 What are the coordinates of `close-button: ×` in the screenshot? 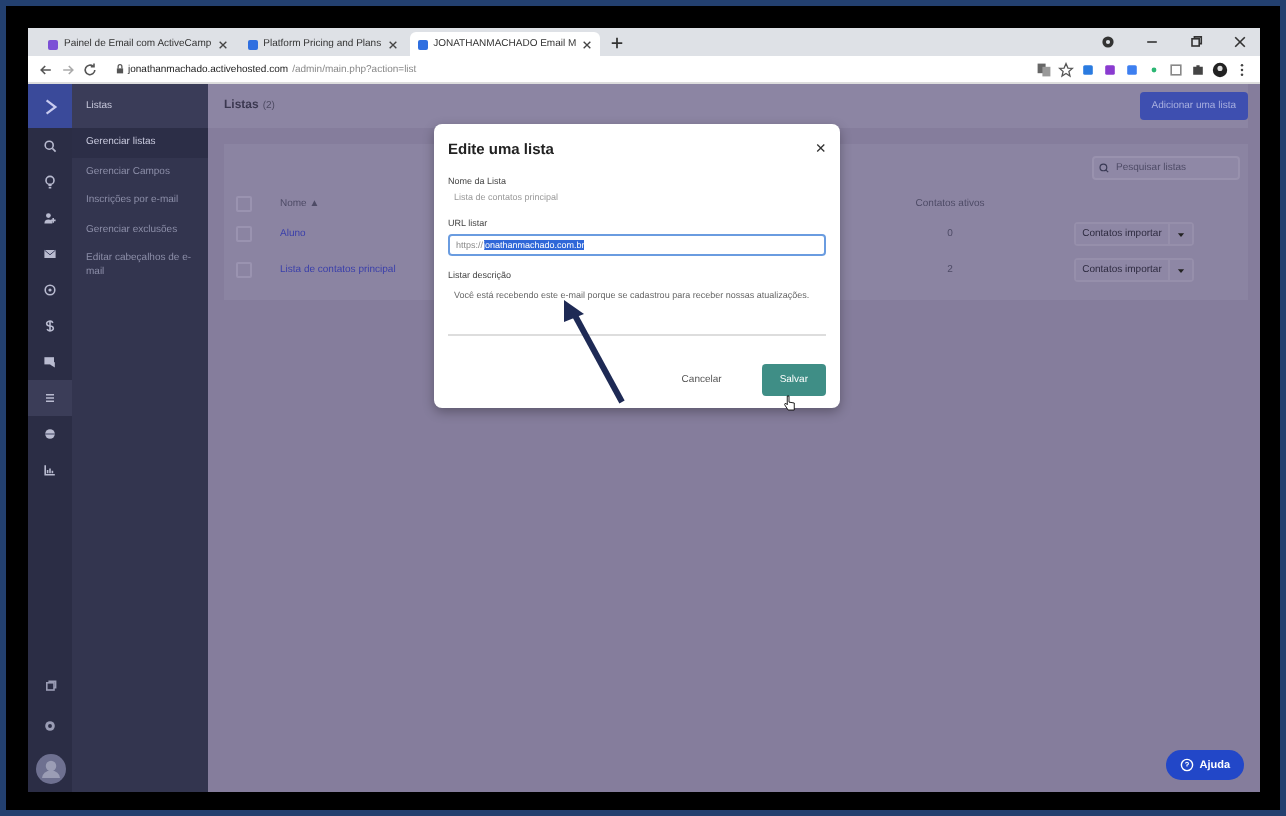 It's located at (820, 149).